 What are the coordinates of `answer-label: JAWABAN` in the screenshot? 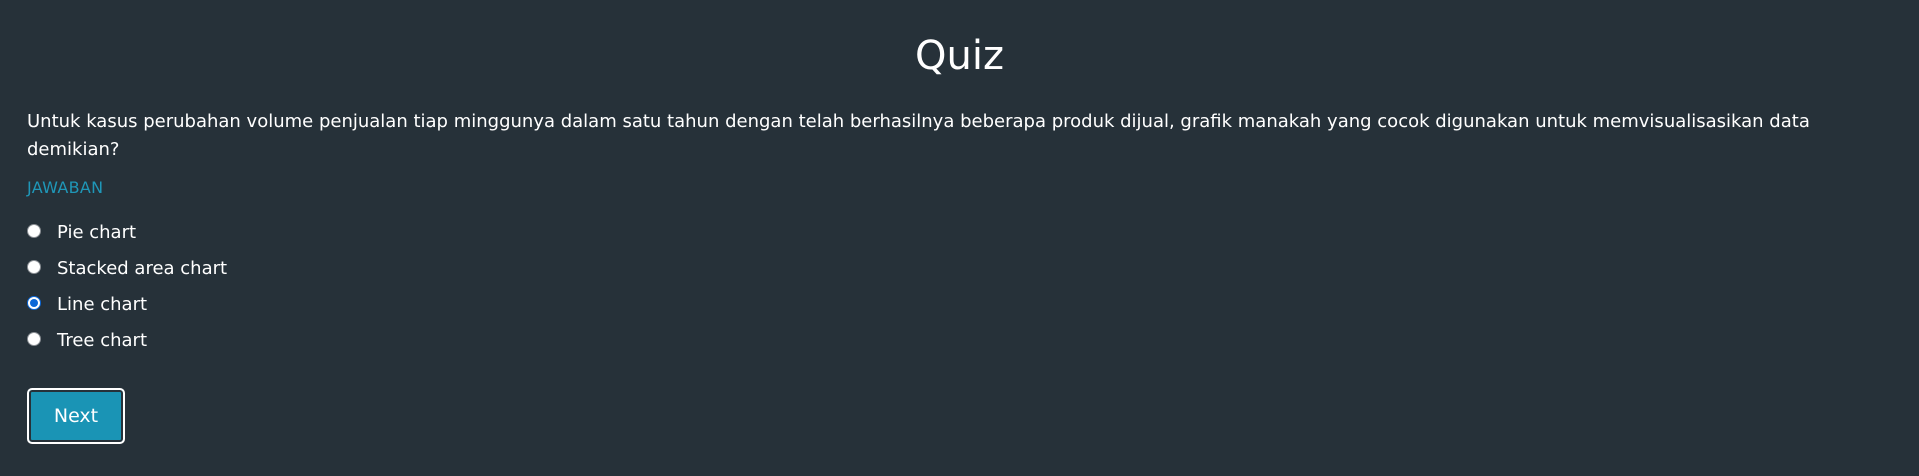 It's located at (65, 187).